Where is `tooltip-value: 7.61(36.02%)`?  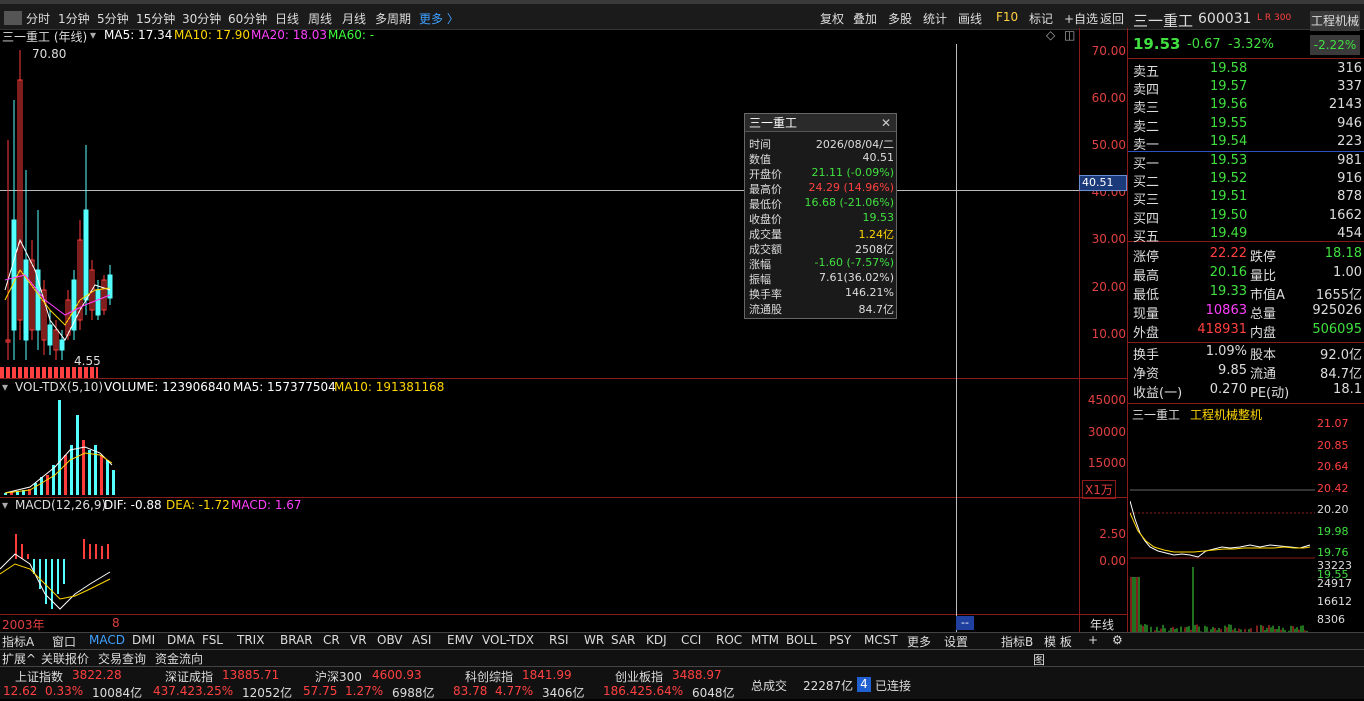 tooltip-value: 7.61(36.02%) is located at coordinates (856, 277).